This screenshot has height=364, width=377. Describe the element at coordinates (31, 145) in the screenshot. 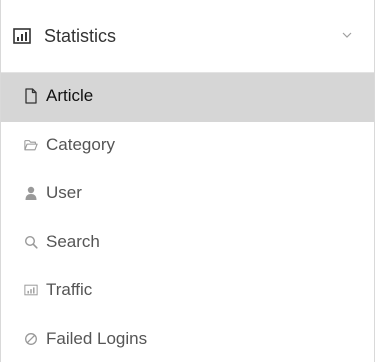

I see `folder-open-icon` at that location.